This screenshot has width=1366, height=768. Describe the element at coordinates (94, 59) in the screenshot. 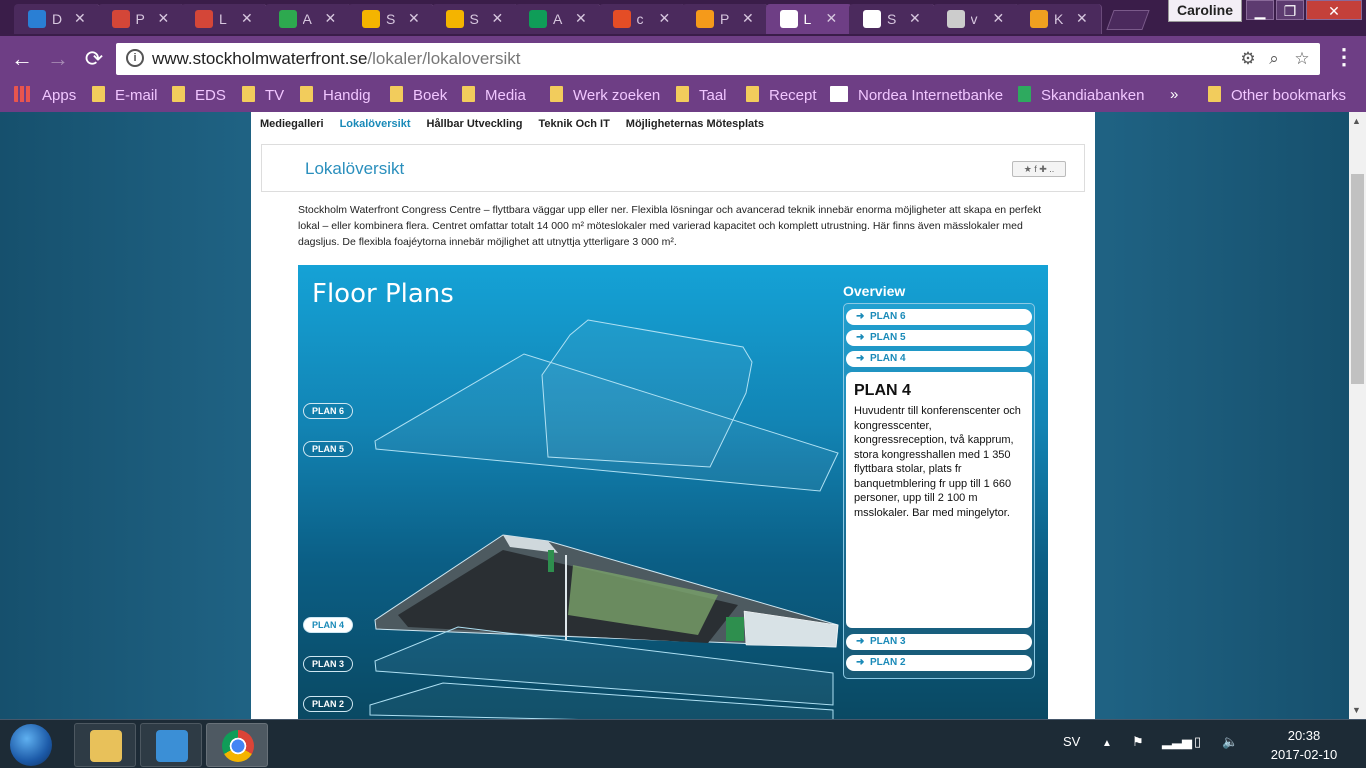

I see `reload-icon: ⟳` at that location.